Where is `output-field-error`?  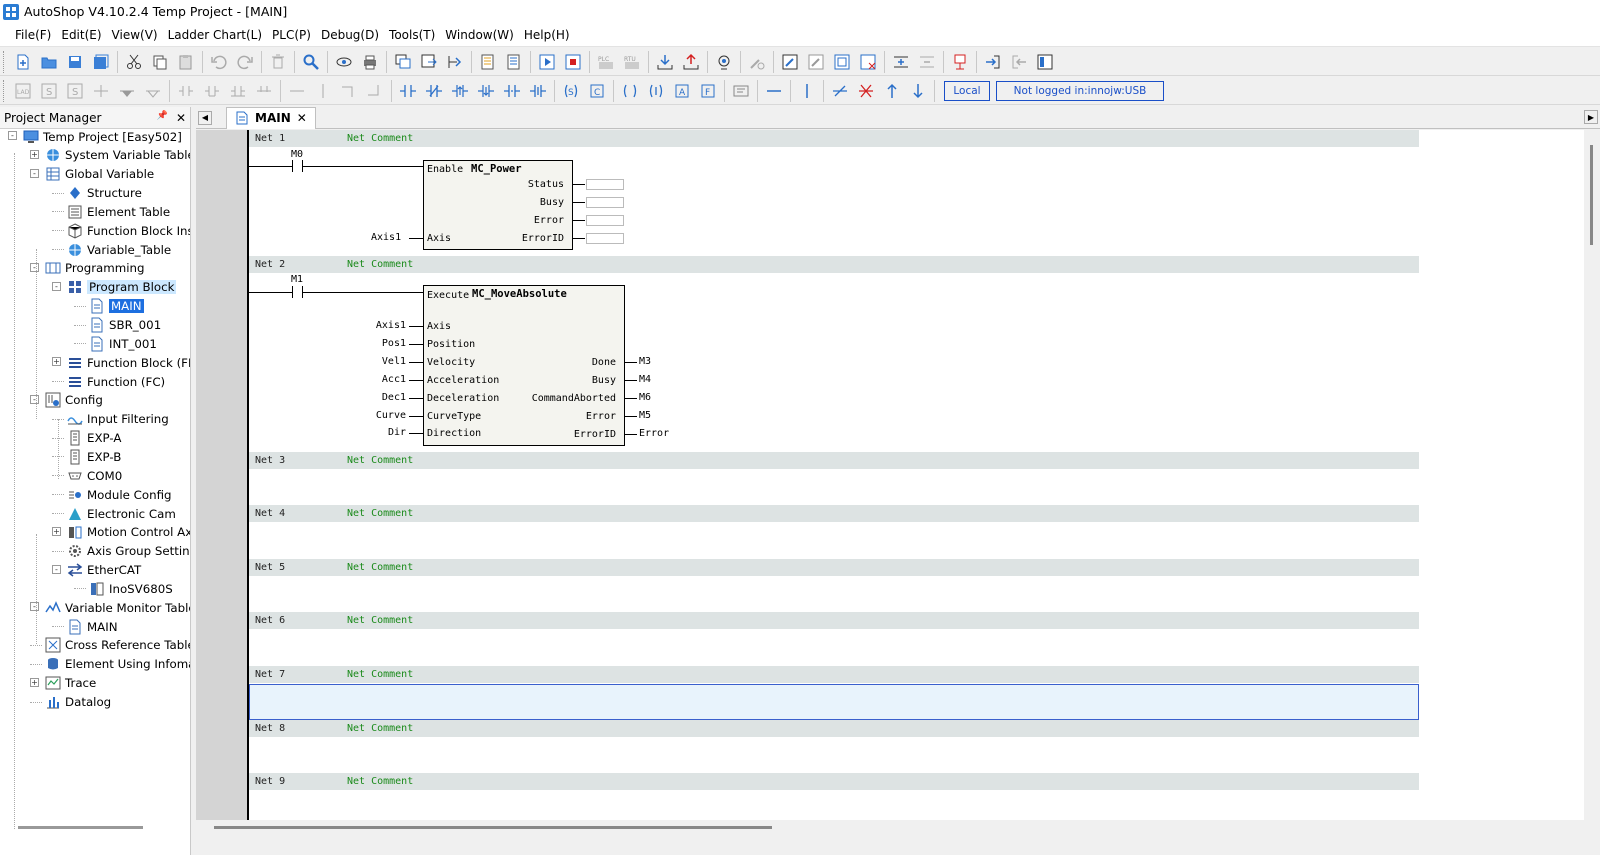 output-field-error is located at coordinates (605, 220).